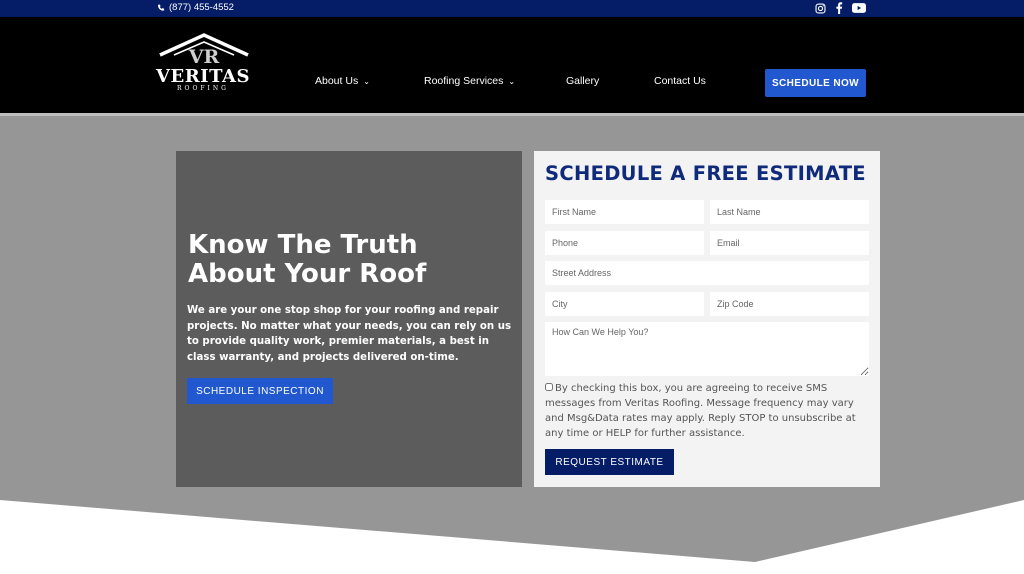 This screenshot has width=1024, height=574. What do you see at coordinates (789, 212) in the screenshot?
I see `last-name-input` at bounding box center [789, 212].